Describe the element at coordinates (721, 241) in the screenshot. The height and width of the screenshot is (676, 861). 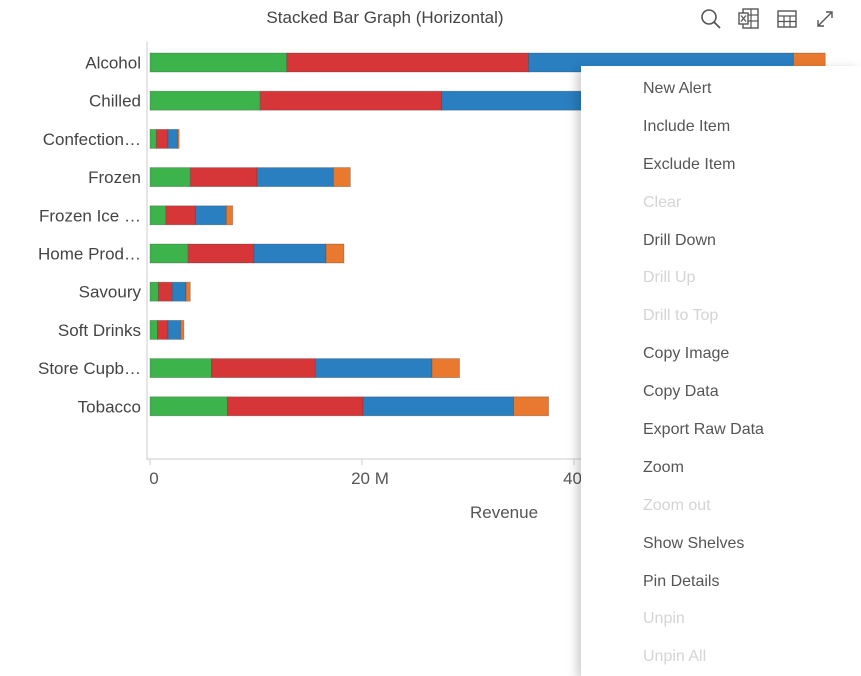
I see `menu-item-drill-down: Drill Down` at that location.